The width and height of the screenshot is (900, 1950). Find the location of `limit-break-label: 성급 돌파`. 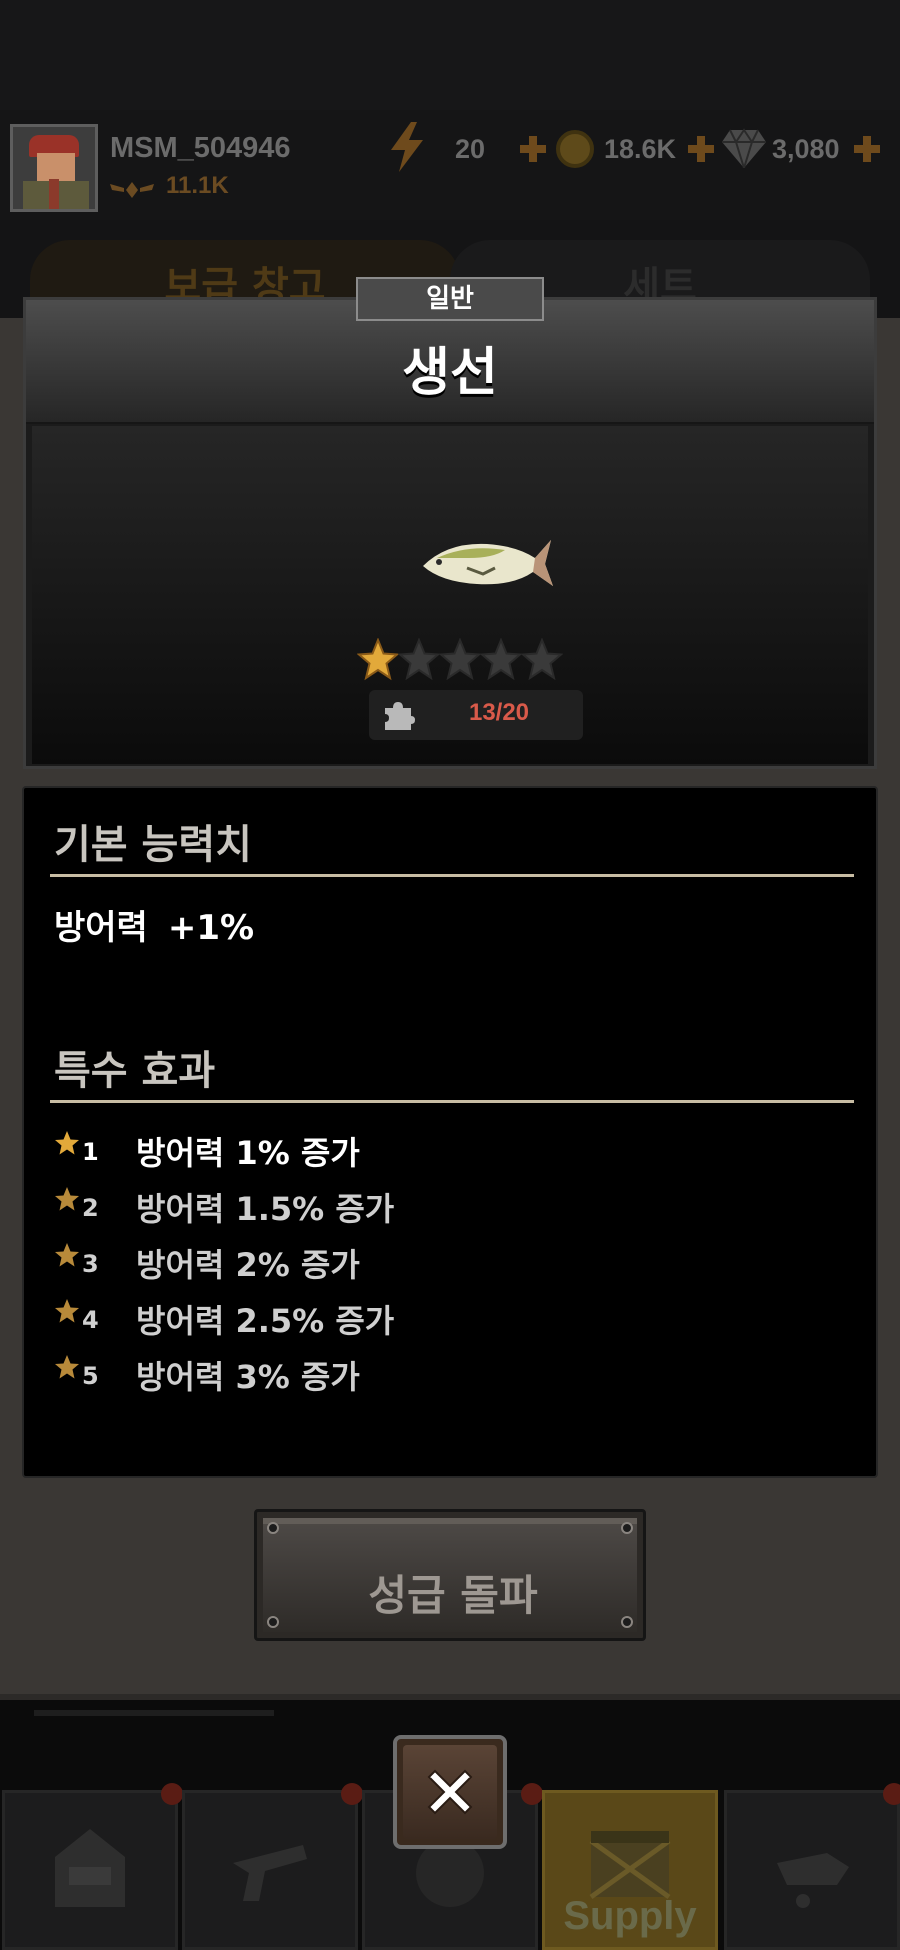

limit-break-label: 성급 돌파 is located at coordinates (453, 1595).